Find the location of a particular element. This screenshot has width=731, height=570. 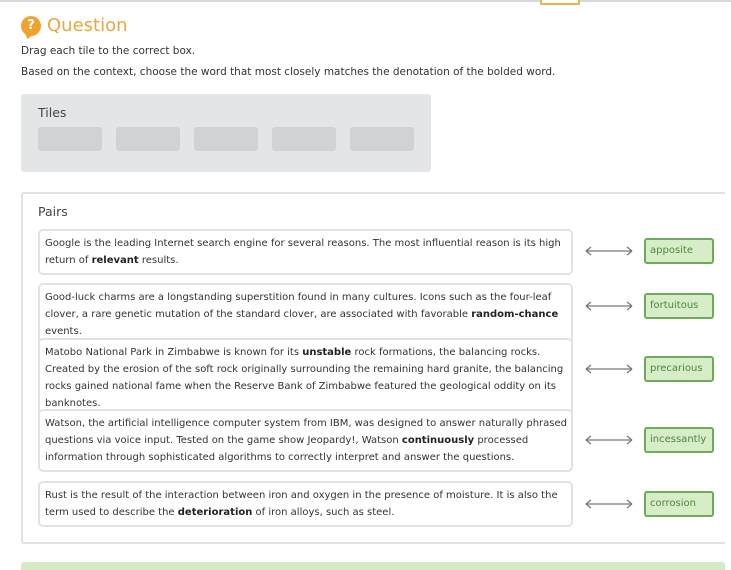

question-header: ? Question is located at coordinates (74, 25).